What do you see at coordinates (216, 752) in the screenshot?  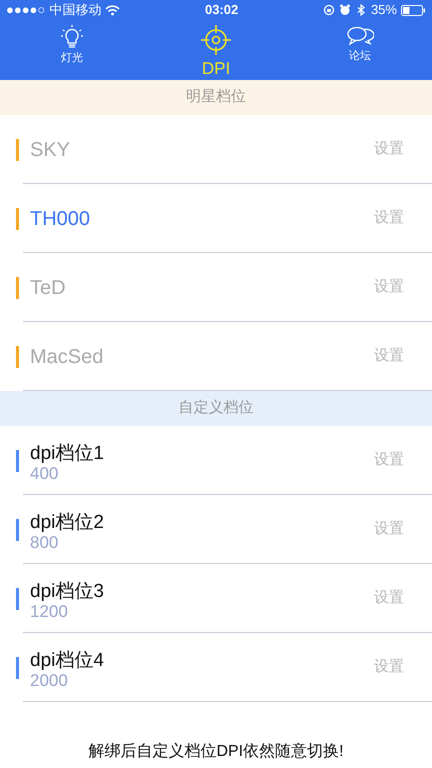 I see `footer-note: 解绑后自定义档位DPI依然随意切换!` at bounding box center [216, 752].